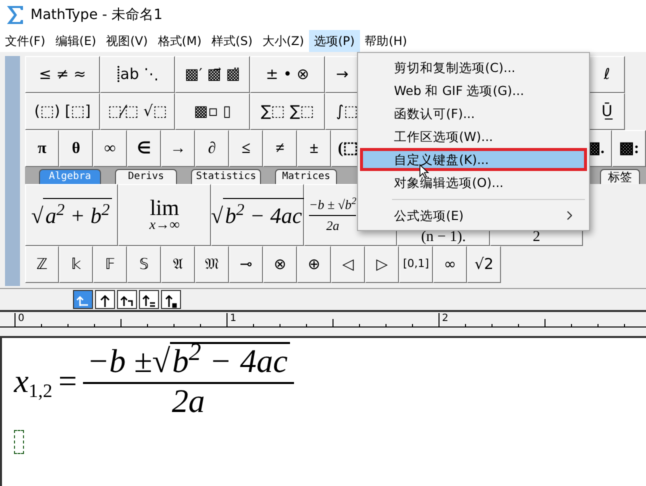  I want to click on equation: x$_{1,2}$ = −b ±√b$^{2}$ − 4ac 2a, so click(154, 383).